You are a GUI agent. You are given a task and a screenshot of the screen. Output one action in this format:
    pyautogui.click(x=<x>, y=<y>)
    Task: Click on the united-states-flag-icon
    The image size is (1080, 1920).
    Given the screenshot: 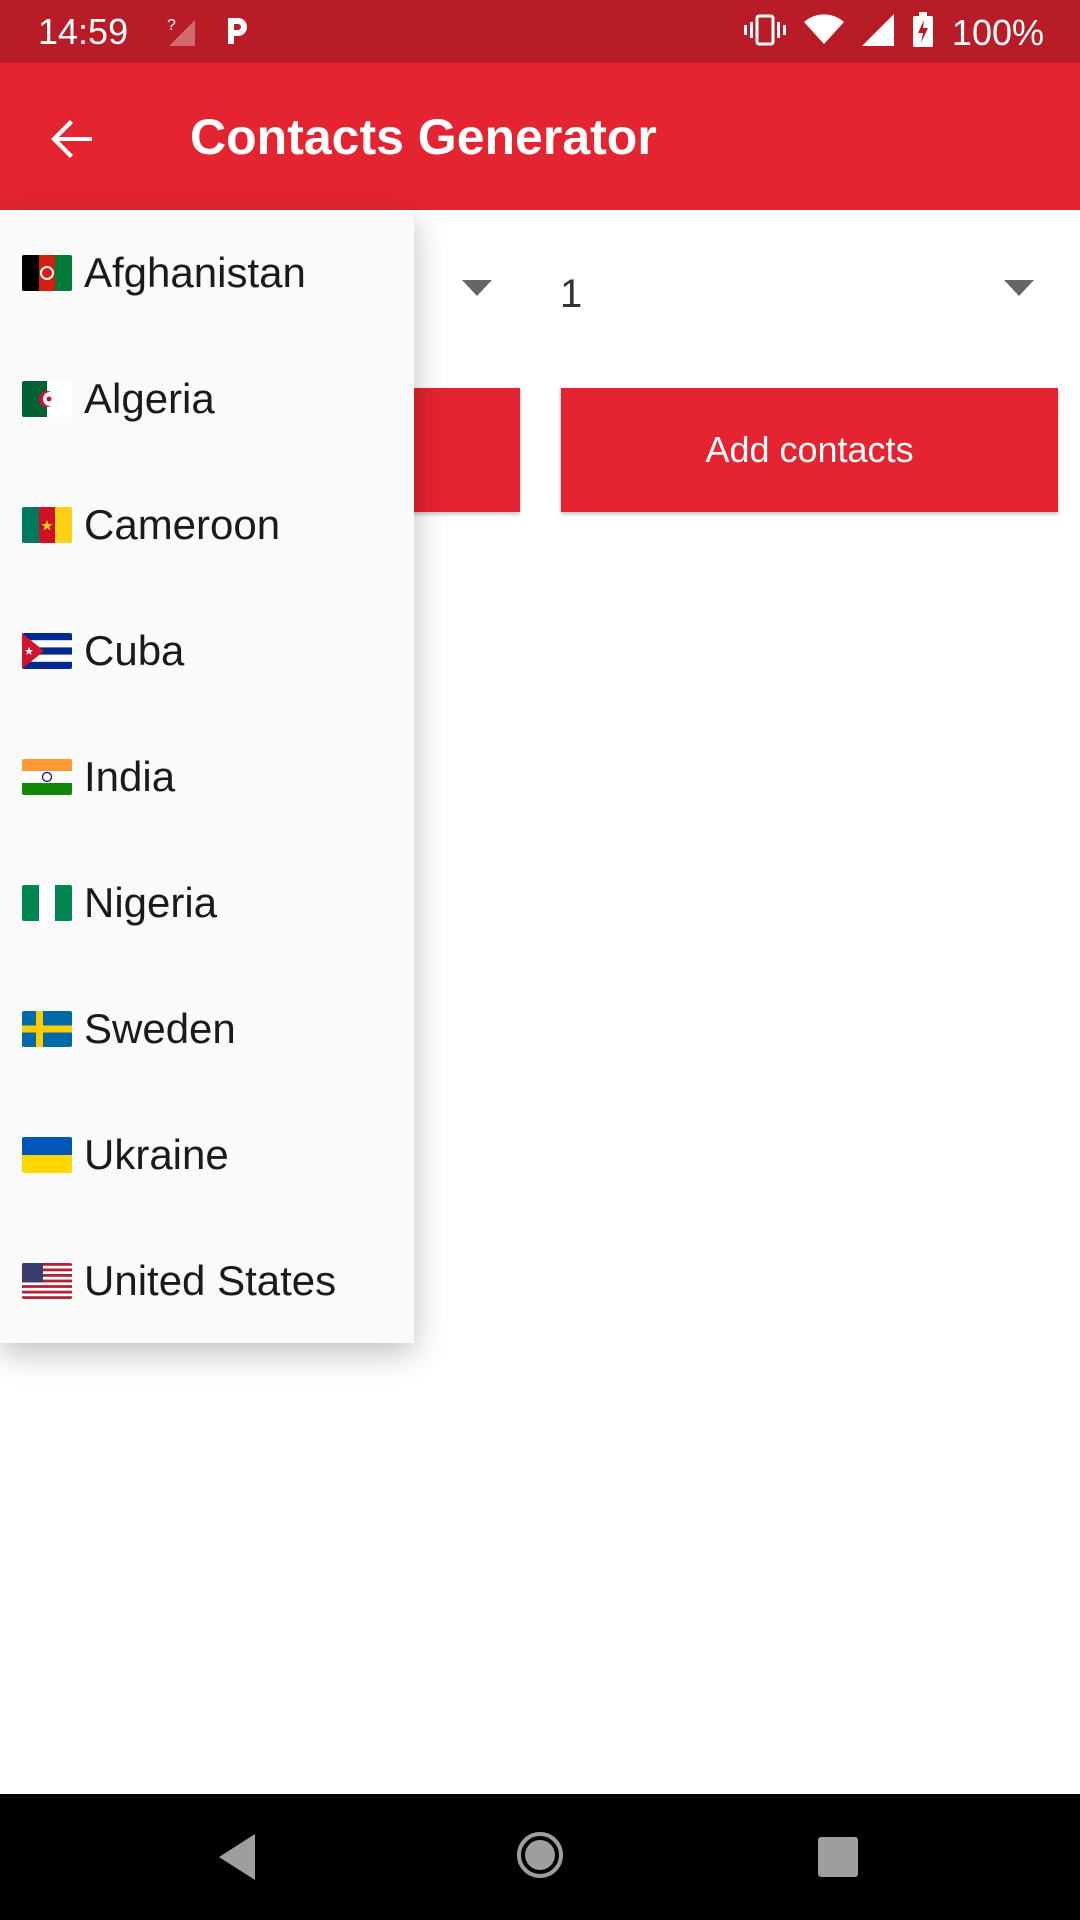 What is the action you would take?
    pyautogui.click(x=47, y=1281)
    